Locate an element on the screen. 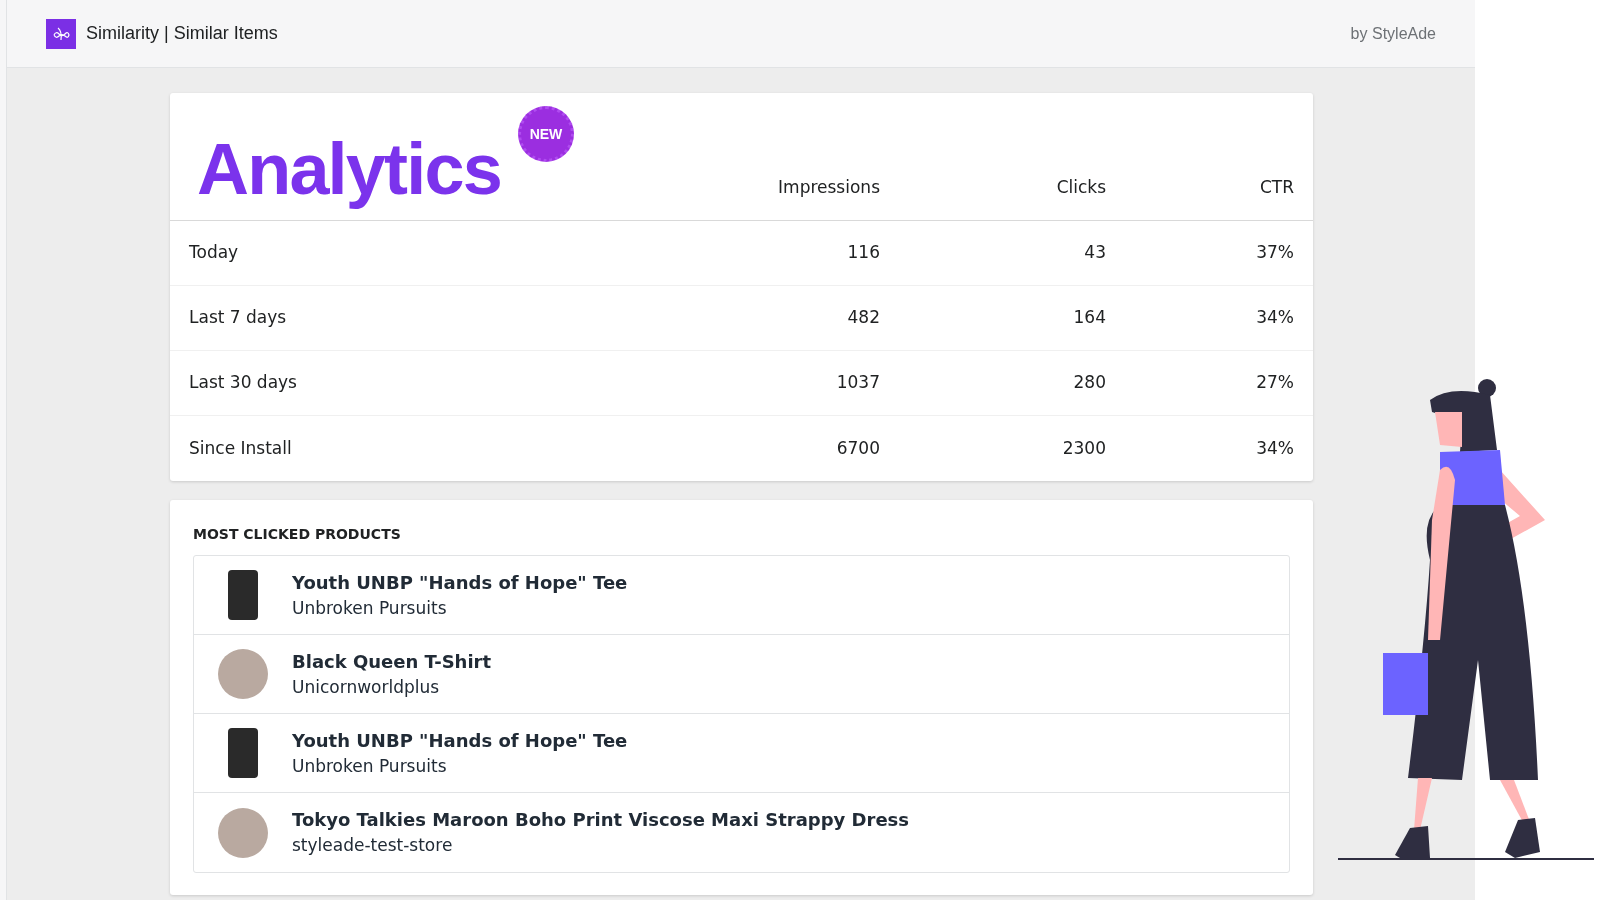 Image resolution: width=1600 pixels, height=900 pixels. analytics-heading: Analytics is located at coordinates (349, 169).